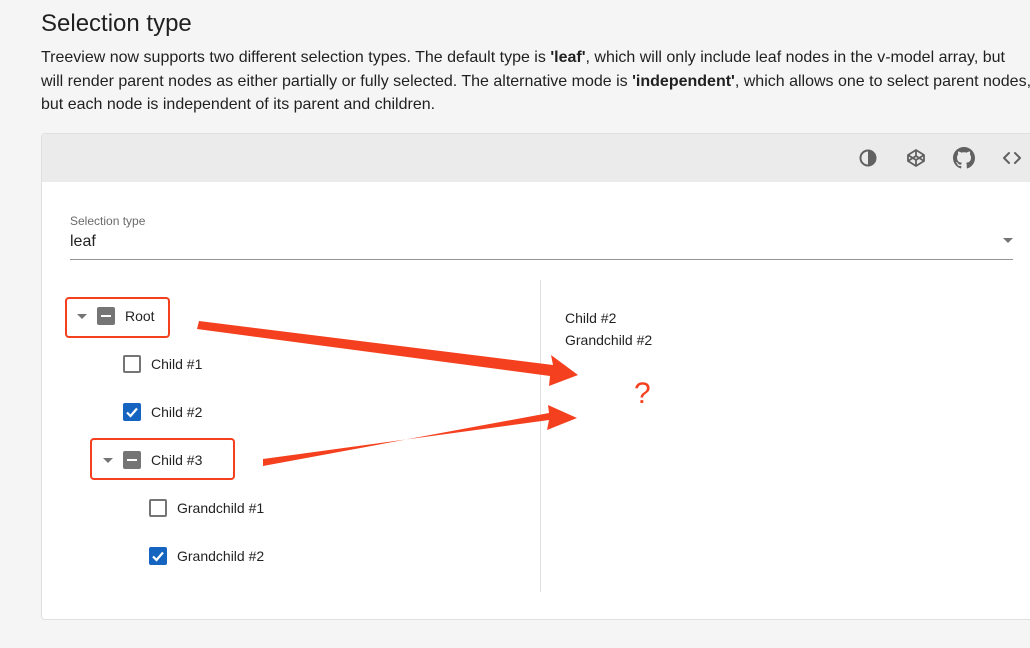 This screenshot has width=1030, height=648. I want to click on node-label: Child #3, so click(177, 460).